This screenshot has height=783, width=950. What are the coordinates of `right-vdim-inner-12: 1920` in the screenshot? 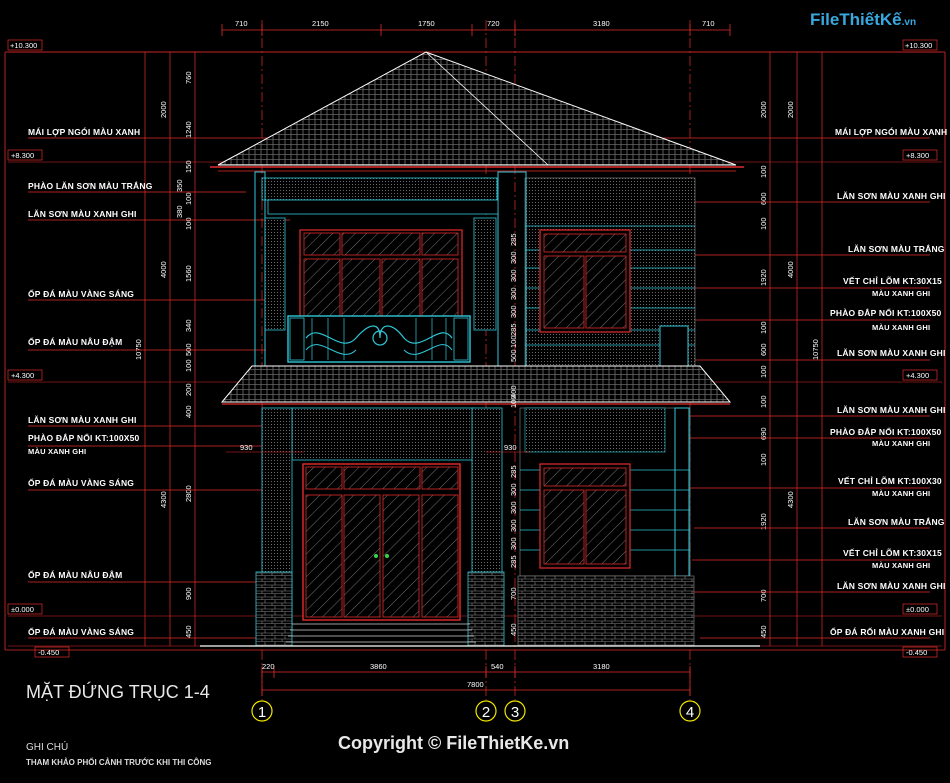 It's located at (763, 521).